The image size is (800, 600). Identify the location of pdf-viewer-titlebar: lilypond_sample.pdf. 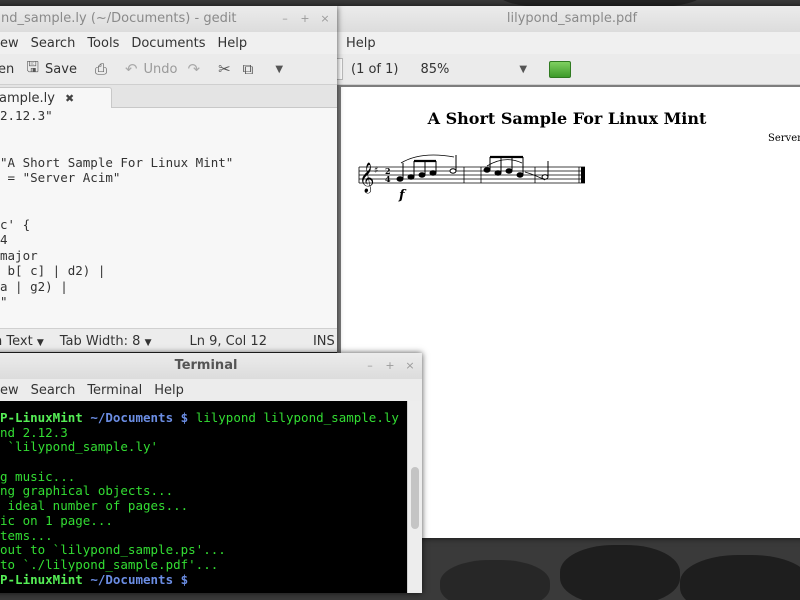
(568, 19).